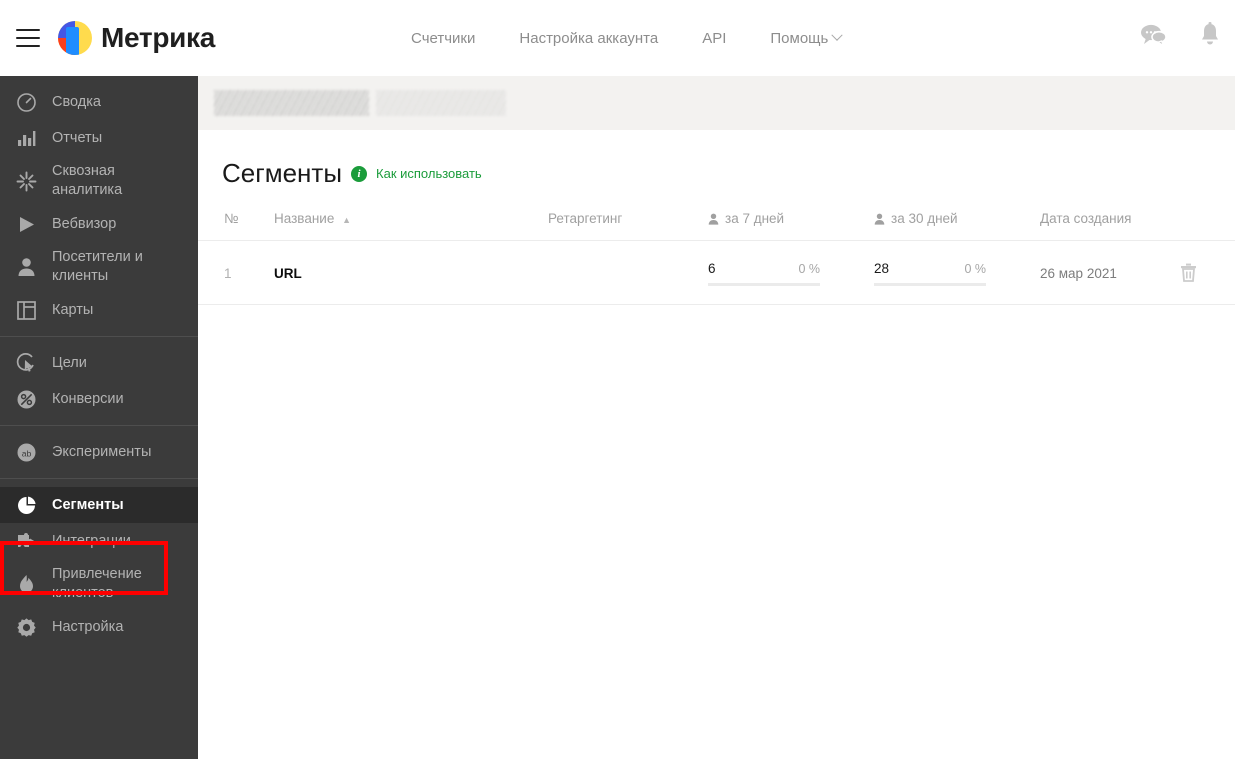 This screenshot has height=759, width=1235. I want to click on sidebar-item-label: Эксперименты, so click(102, 451).